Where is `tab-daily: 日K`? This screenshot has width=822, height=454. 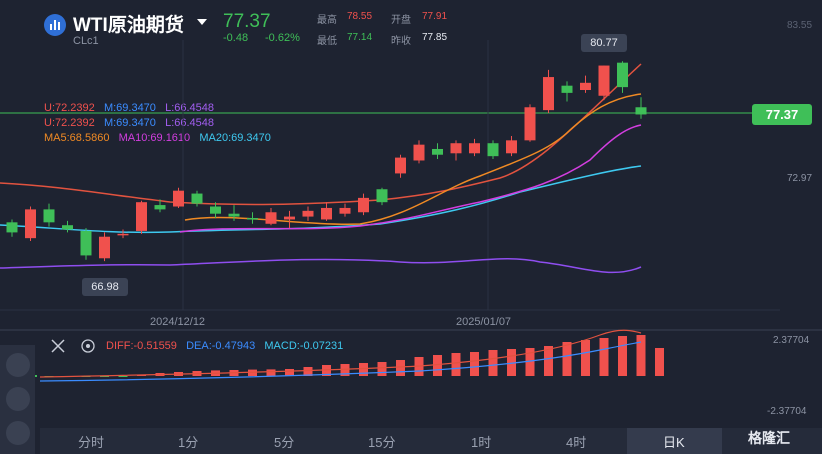 tab-daily: 日K is located at coordinates (674, 441).